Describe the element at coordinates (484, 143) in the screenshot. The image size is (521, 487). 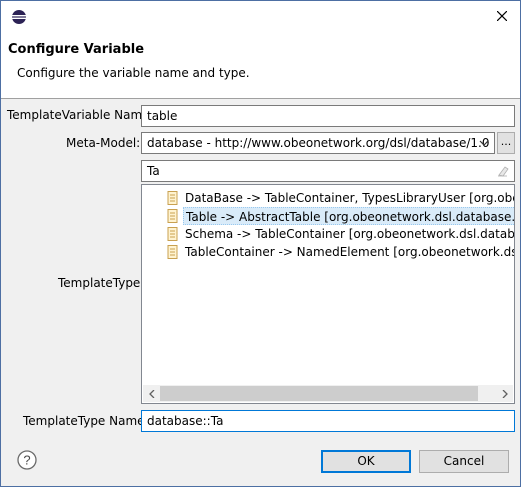
I see `chevron-down-icon` at that location.